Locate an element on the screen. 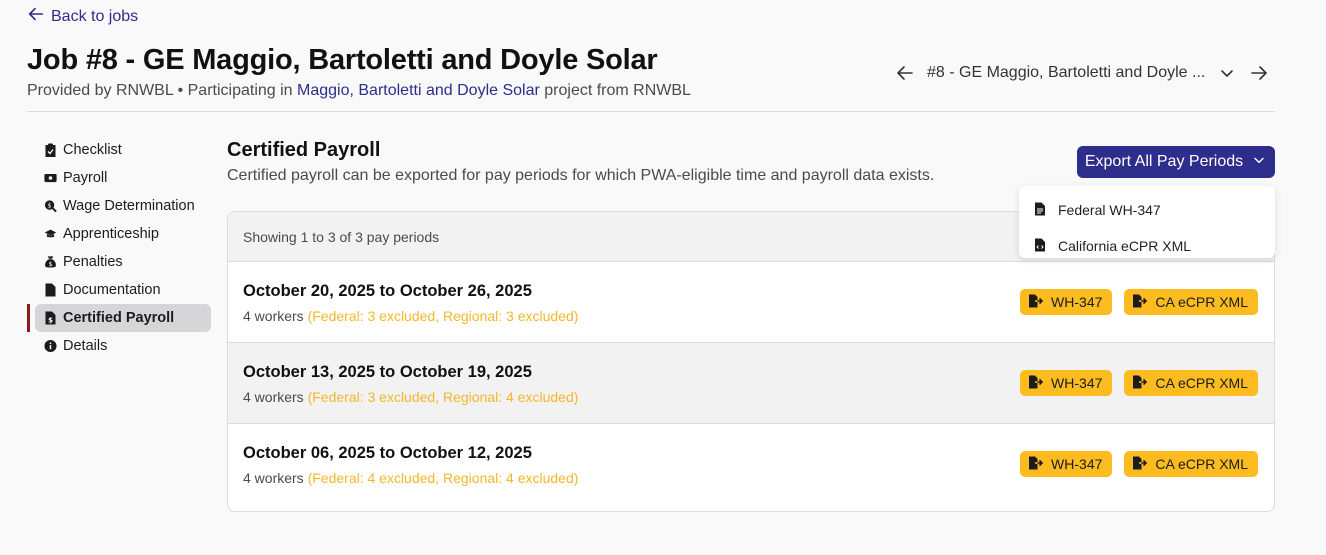 The height and width of the screenshot is (555, 1326). file-lines-icon is located at coordinates (1040, 210).